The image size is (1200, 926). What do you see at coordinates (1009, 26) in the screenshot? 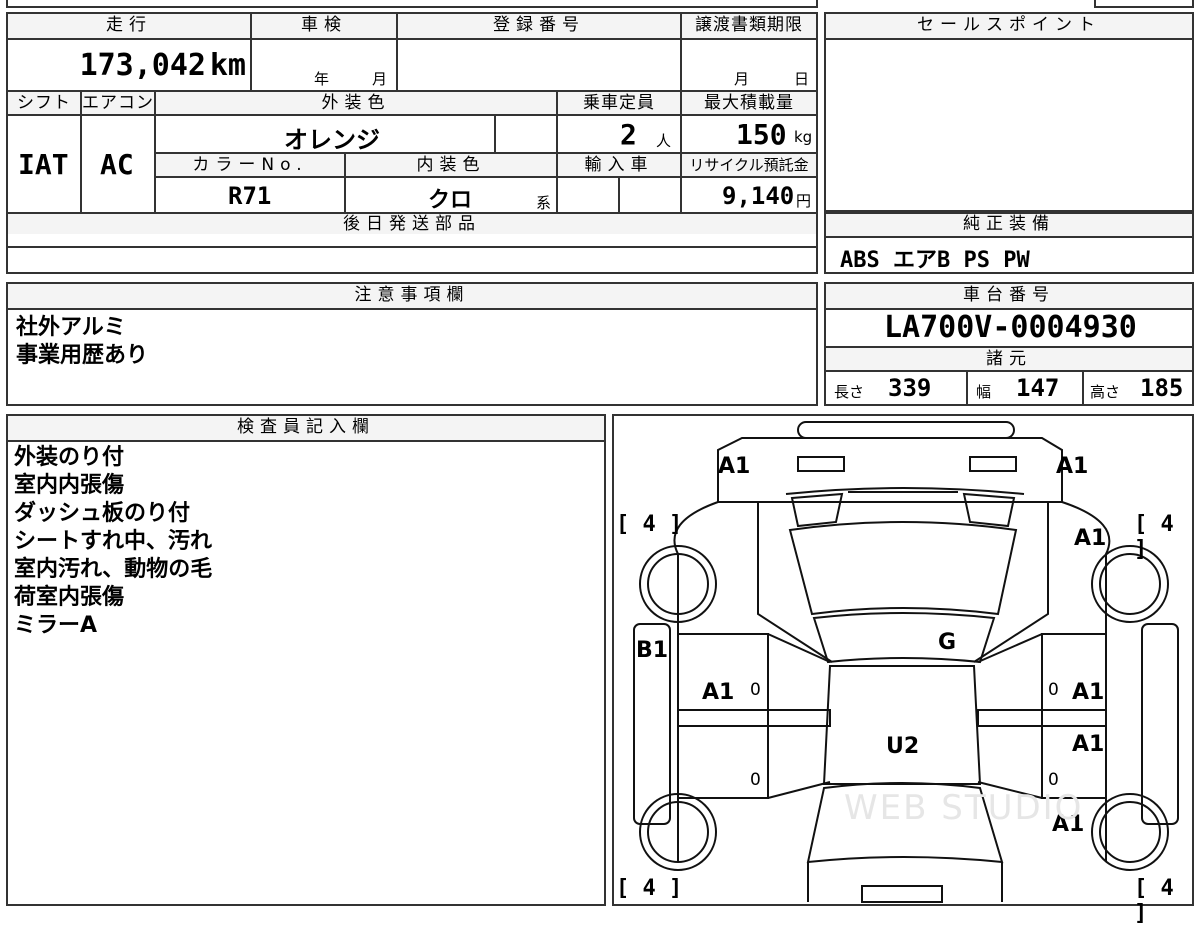
I see `sales-point-header: セールスポイント` at bounding box center [1009, 26].